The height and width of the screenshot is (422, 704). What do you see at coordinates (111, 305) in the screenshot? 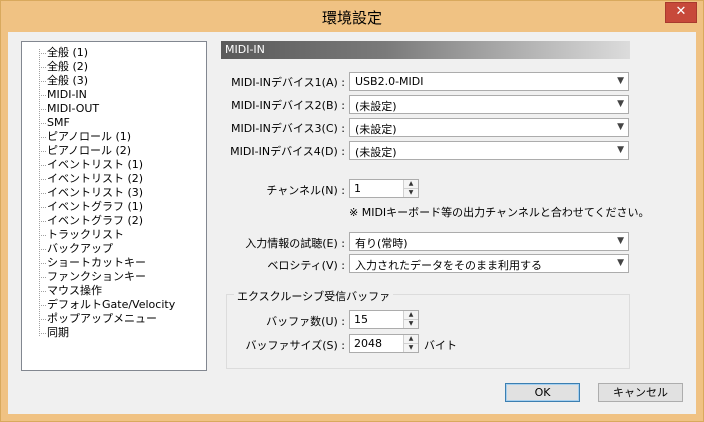
I see `tree-item: デフォルトGate/Velocity` at bounding box center [111, 305].